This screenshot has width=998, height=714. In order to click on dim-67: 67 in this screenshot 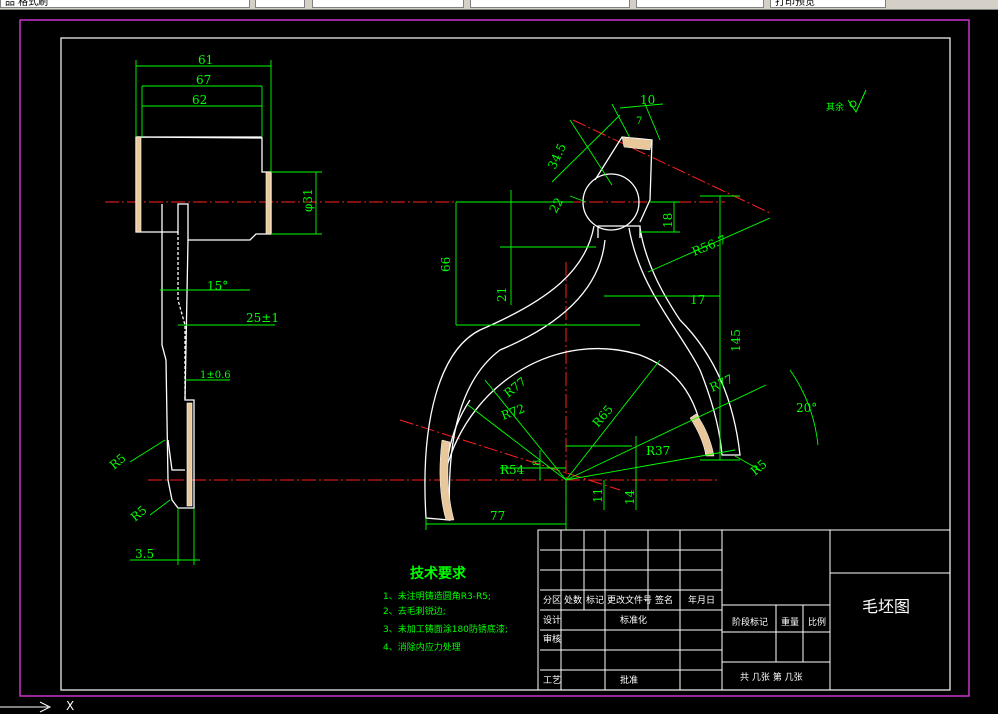, I will do `click(203, 80)`.